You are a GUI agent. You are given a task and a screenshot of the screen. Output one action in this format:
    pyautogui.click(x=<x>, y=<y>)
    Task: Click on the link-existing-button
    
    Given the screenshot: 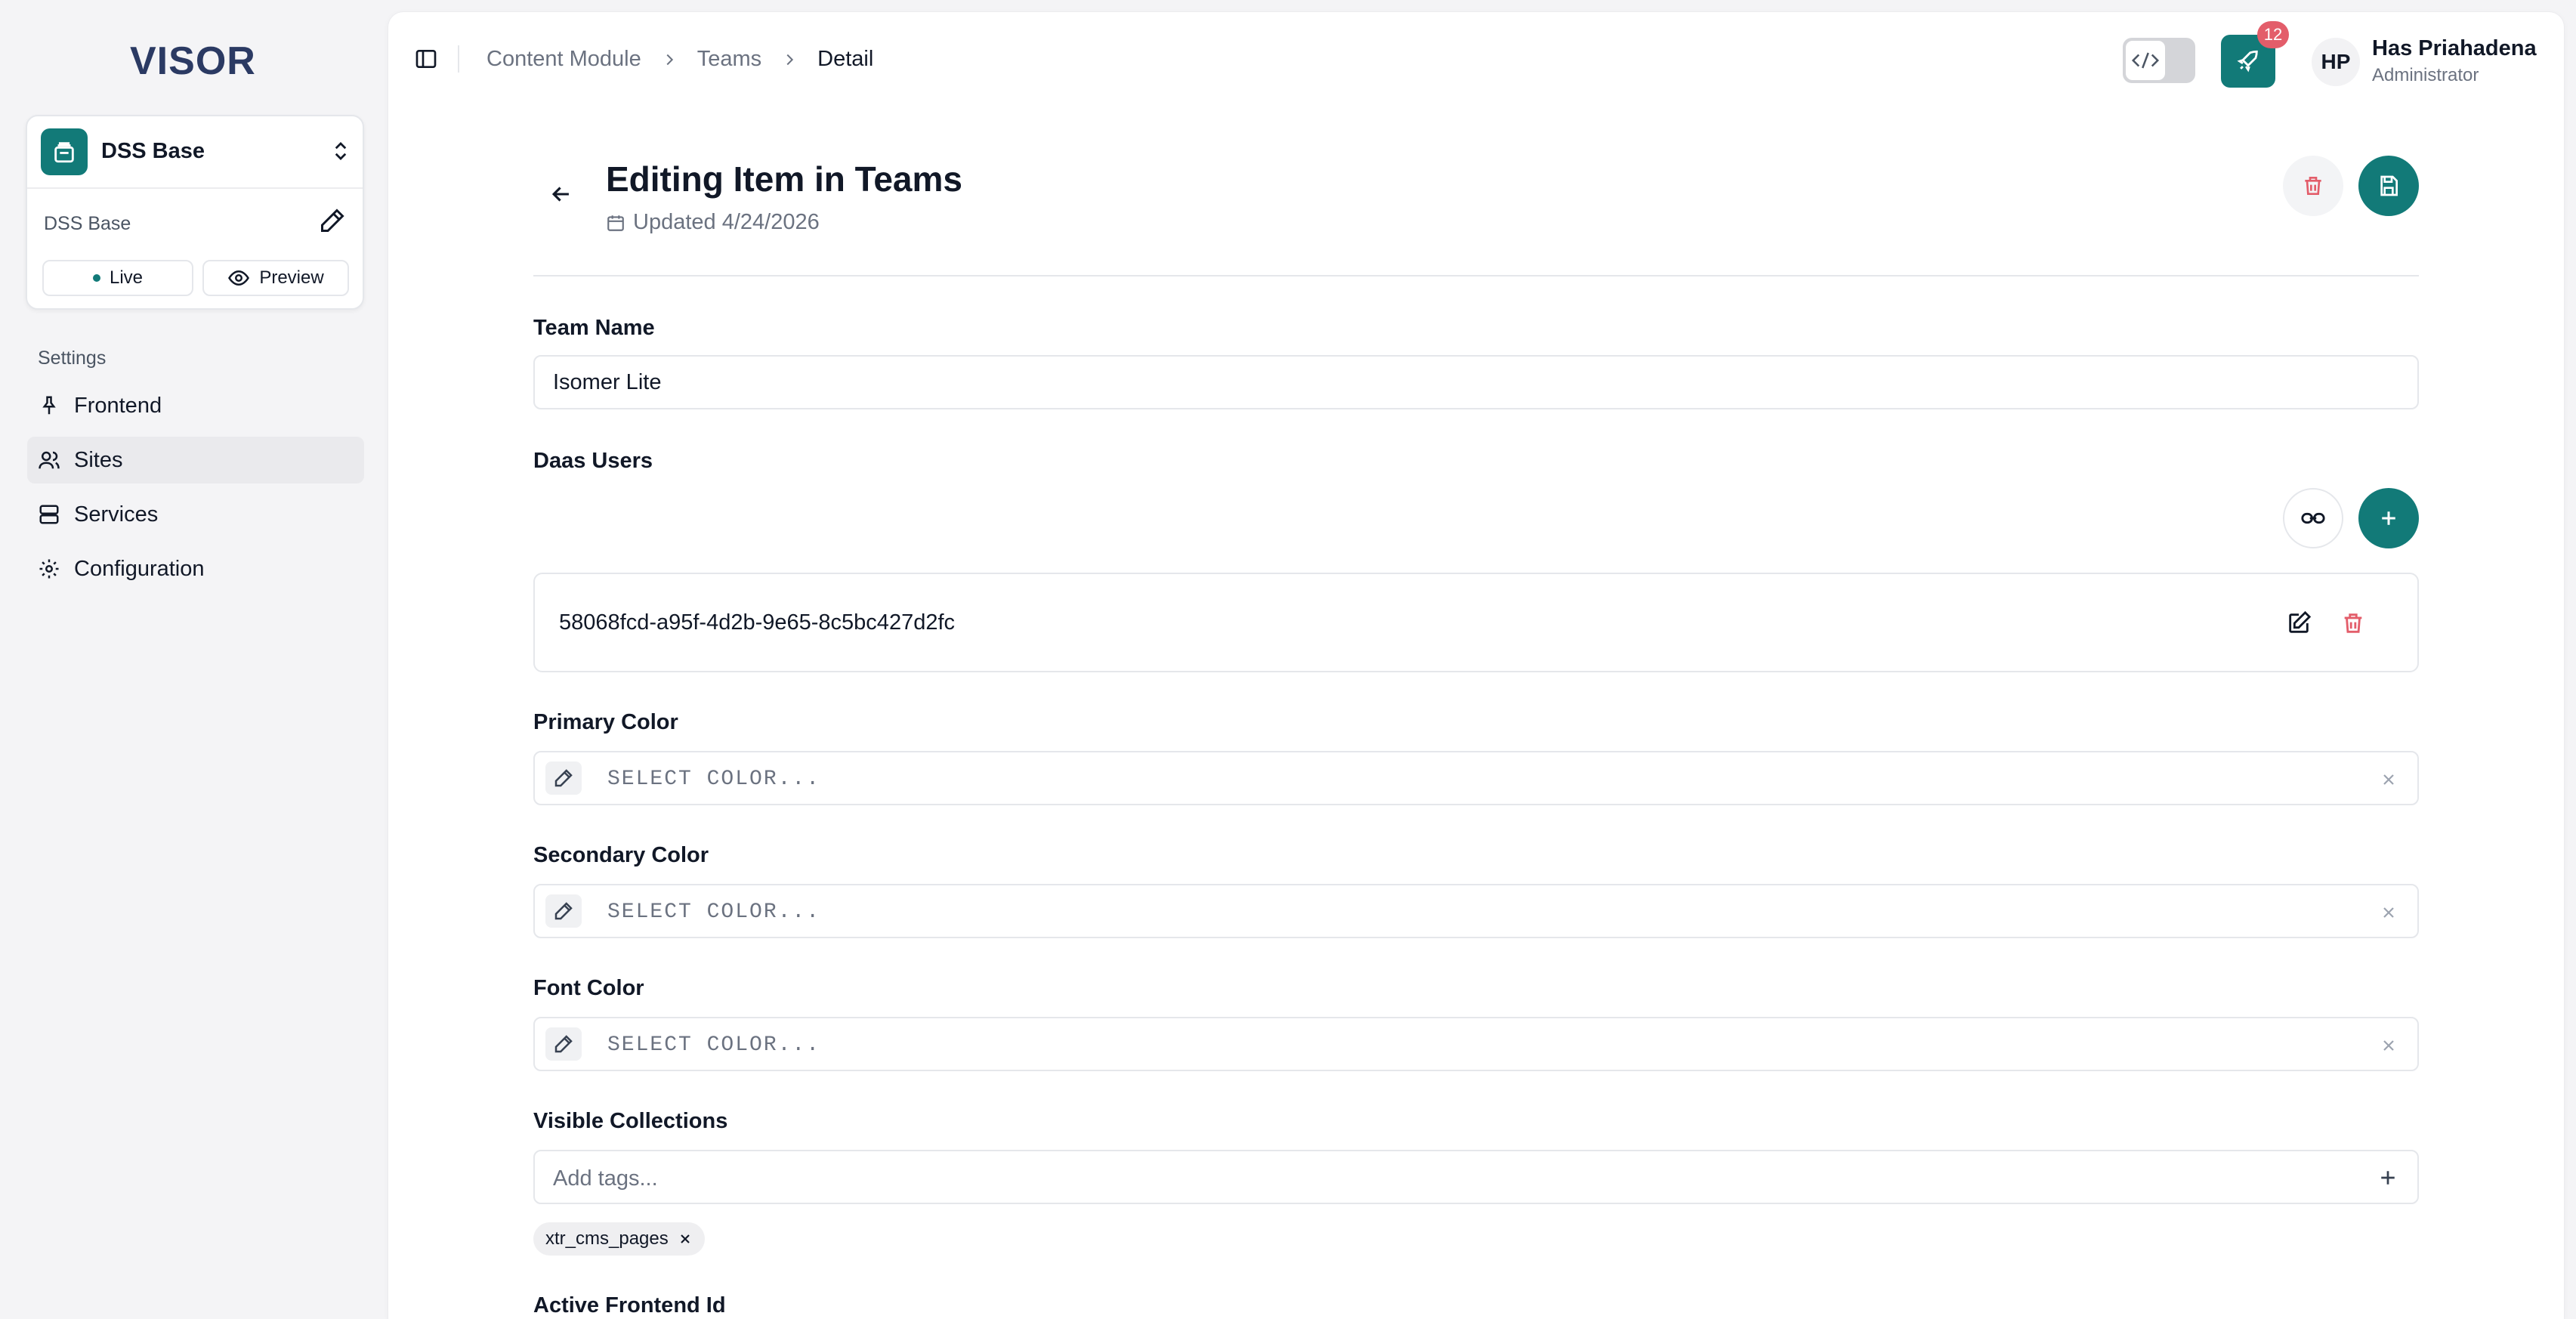 What is the action you would take?
    pyautogui.click(x=2313, y=518)
    